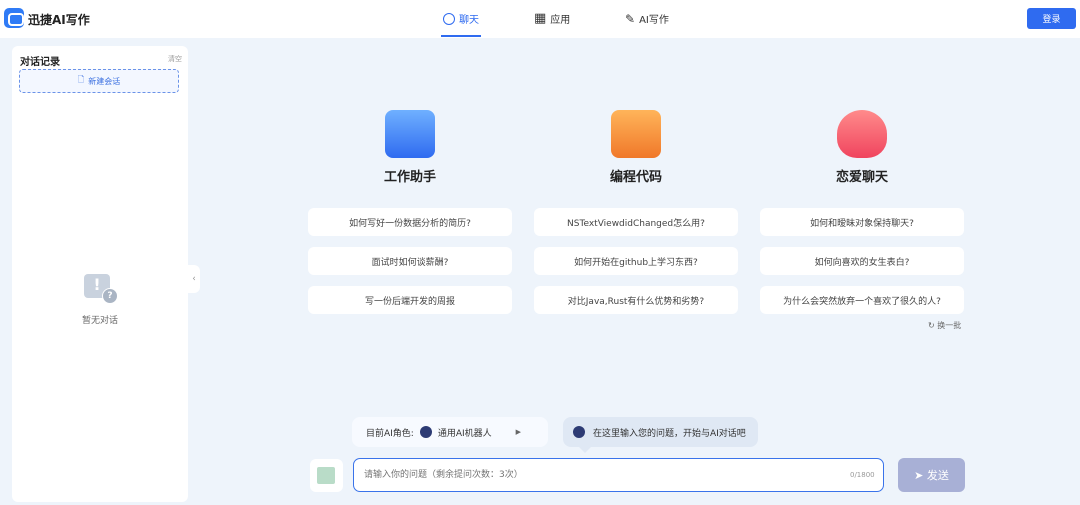 The image size is (1080, 505). Describe the element at coordinates (862, 134) in the screenshot. I see `heart-chat-icon` at that location.